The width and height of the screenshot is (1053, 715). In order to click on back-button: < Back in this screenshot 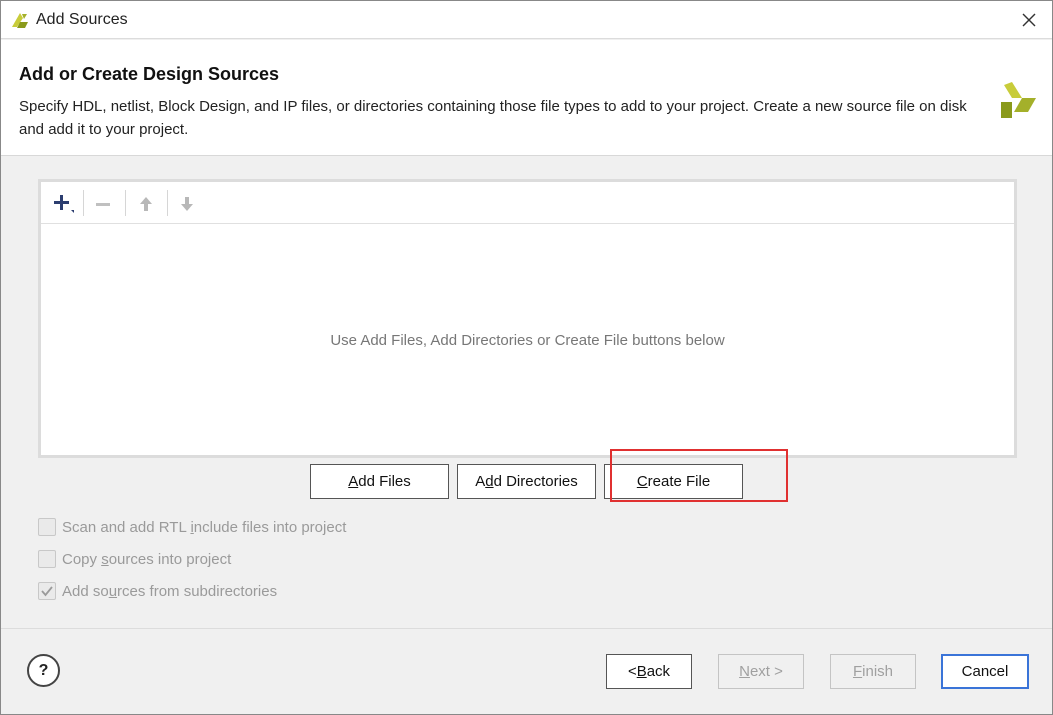, I will do `click(649, 671)`.